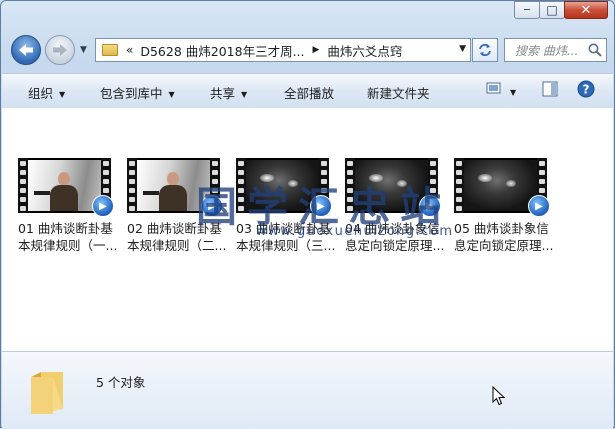  I want to click on watermark-url: www.guoxuehuizong.com, so click(355, 231).